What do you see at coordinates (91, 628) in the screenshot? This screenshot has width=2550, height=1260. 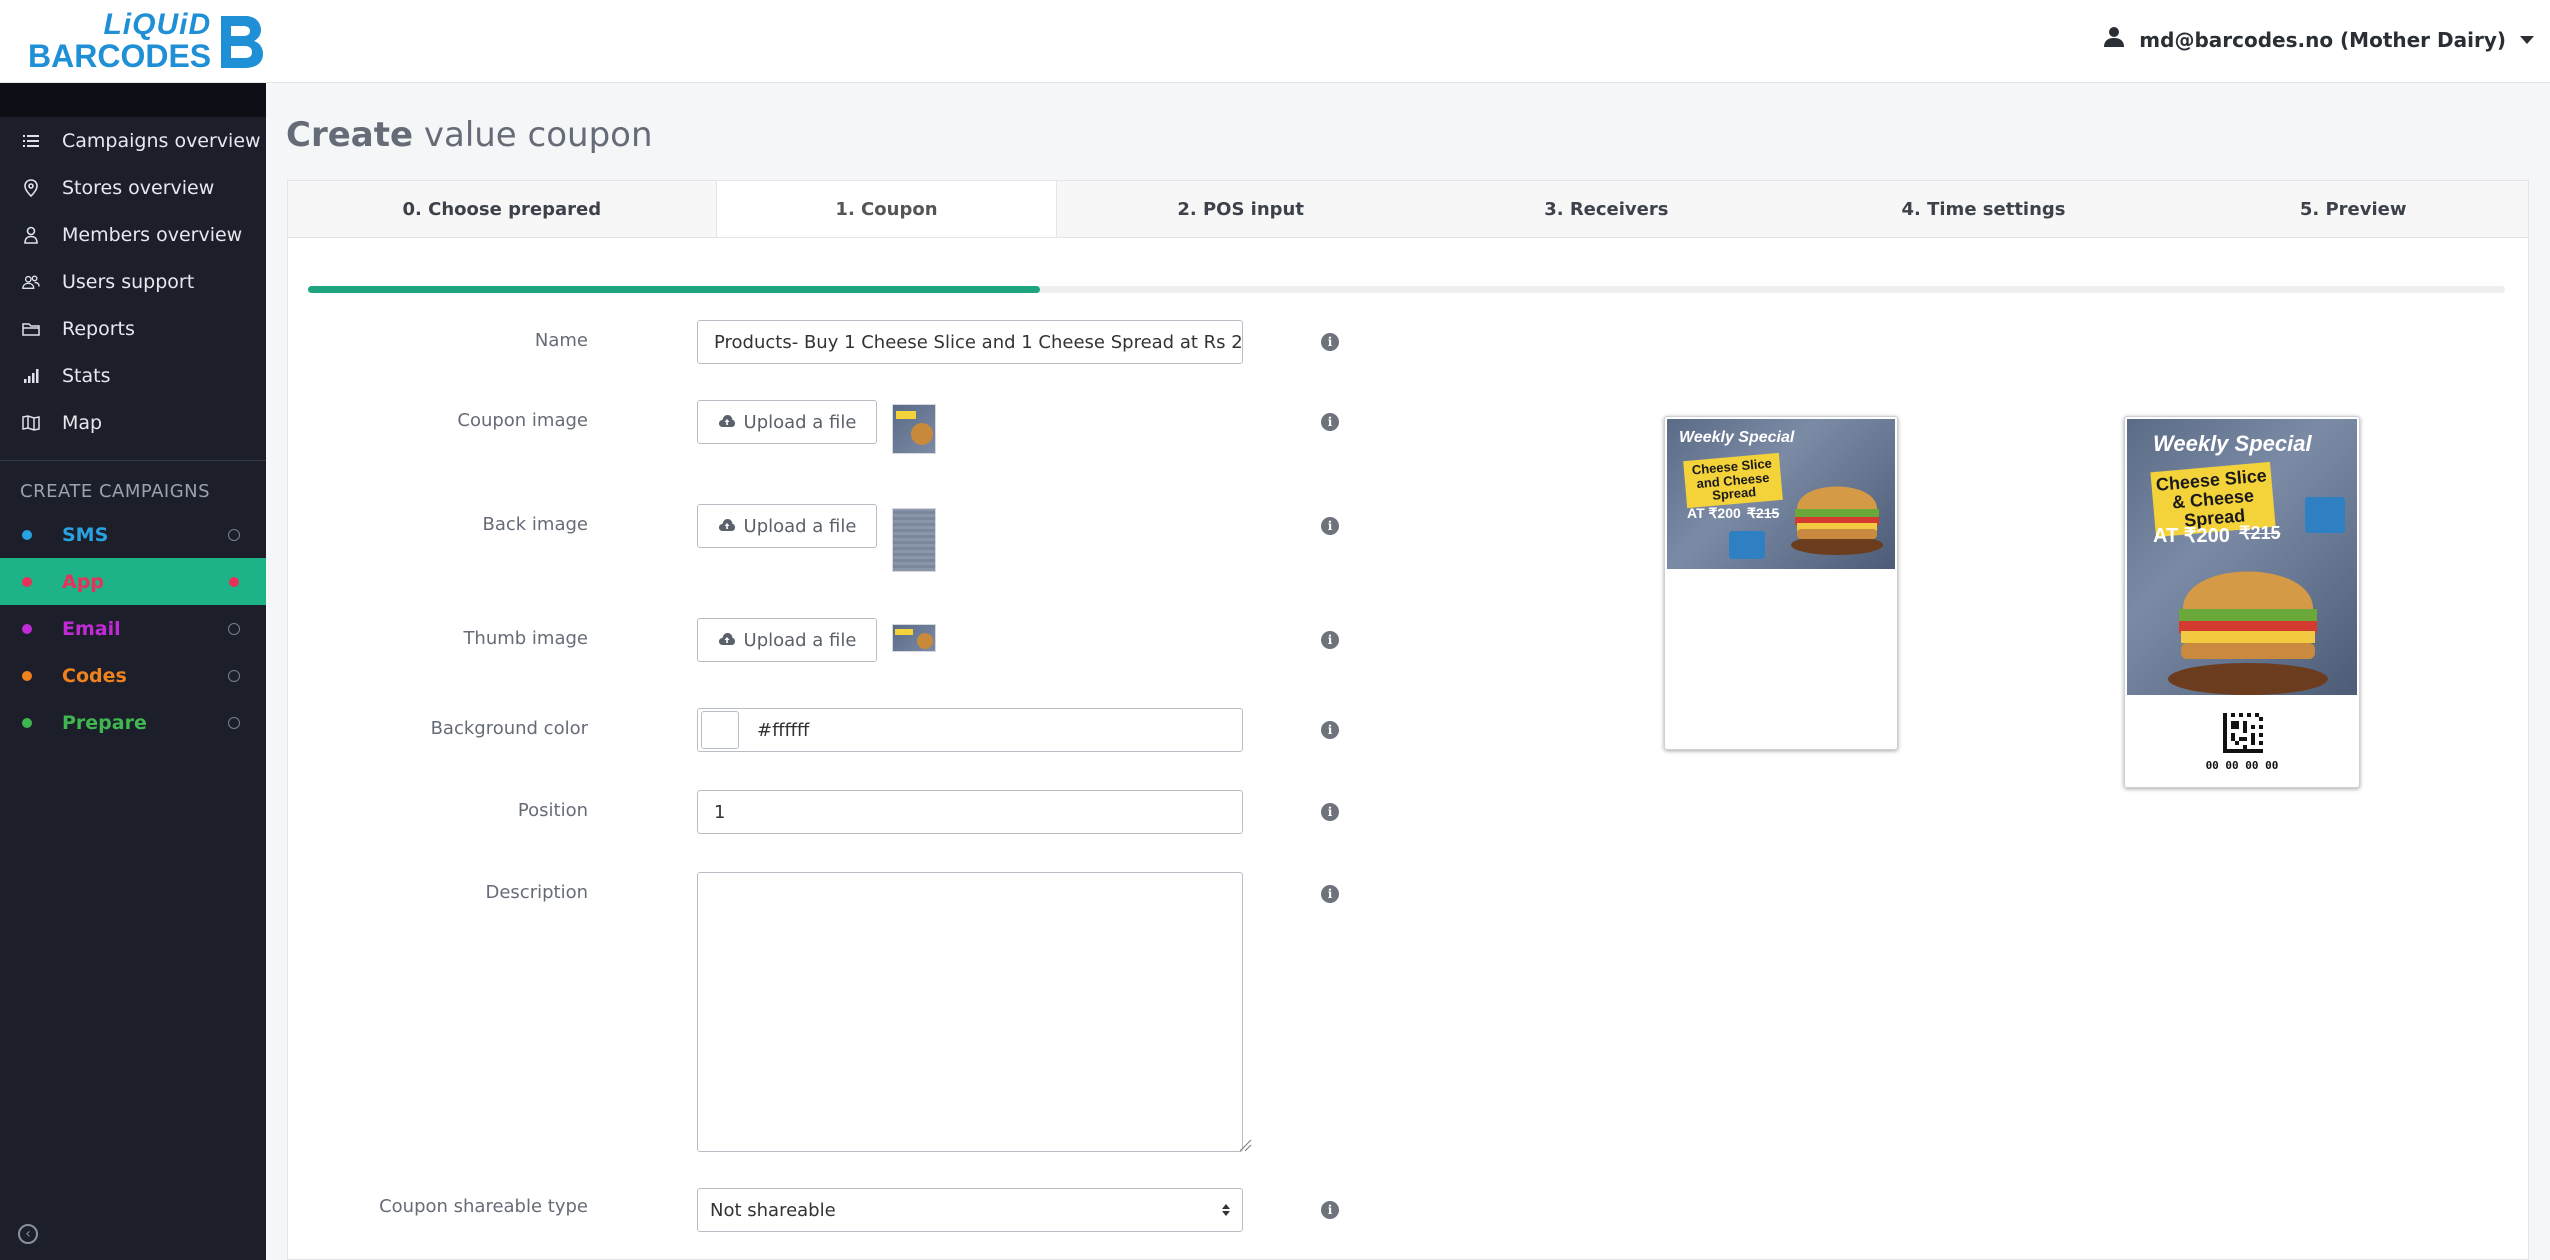 I see `campaign-label: Email` at bounding box center [91, 628].